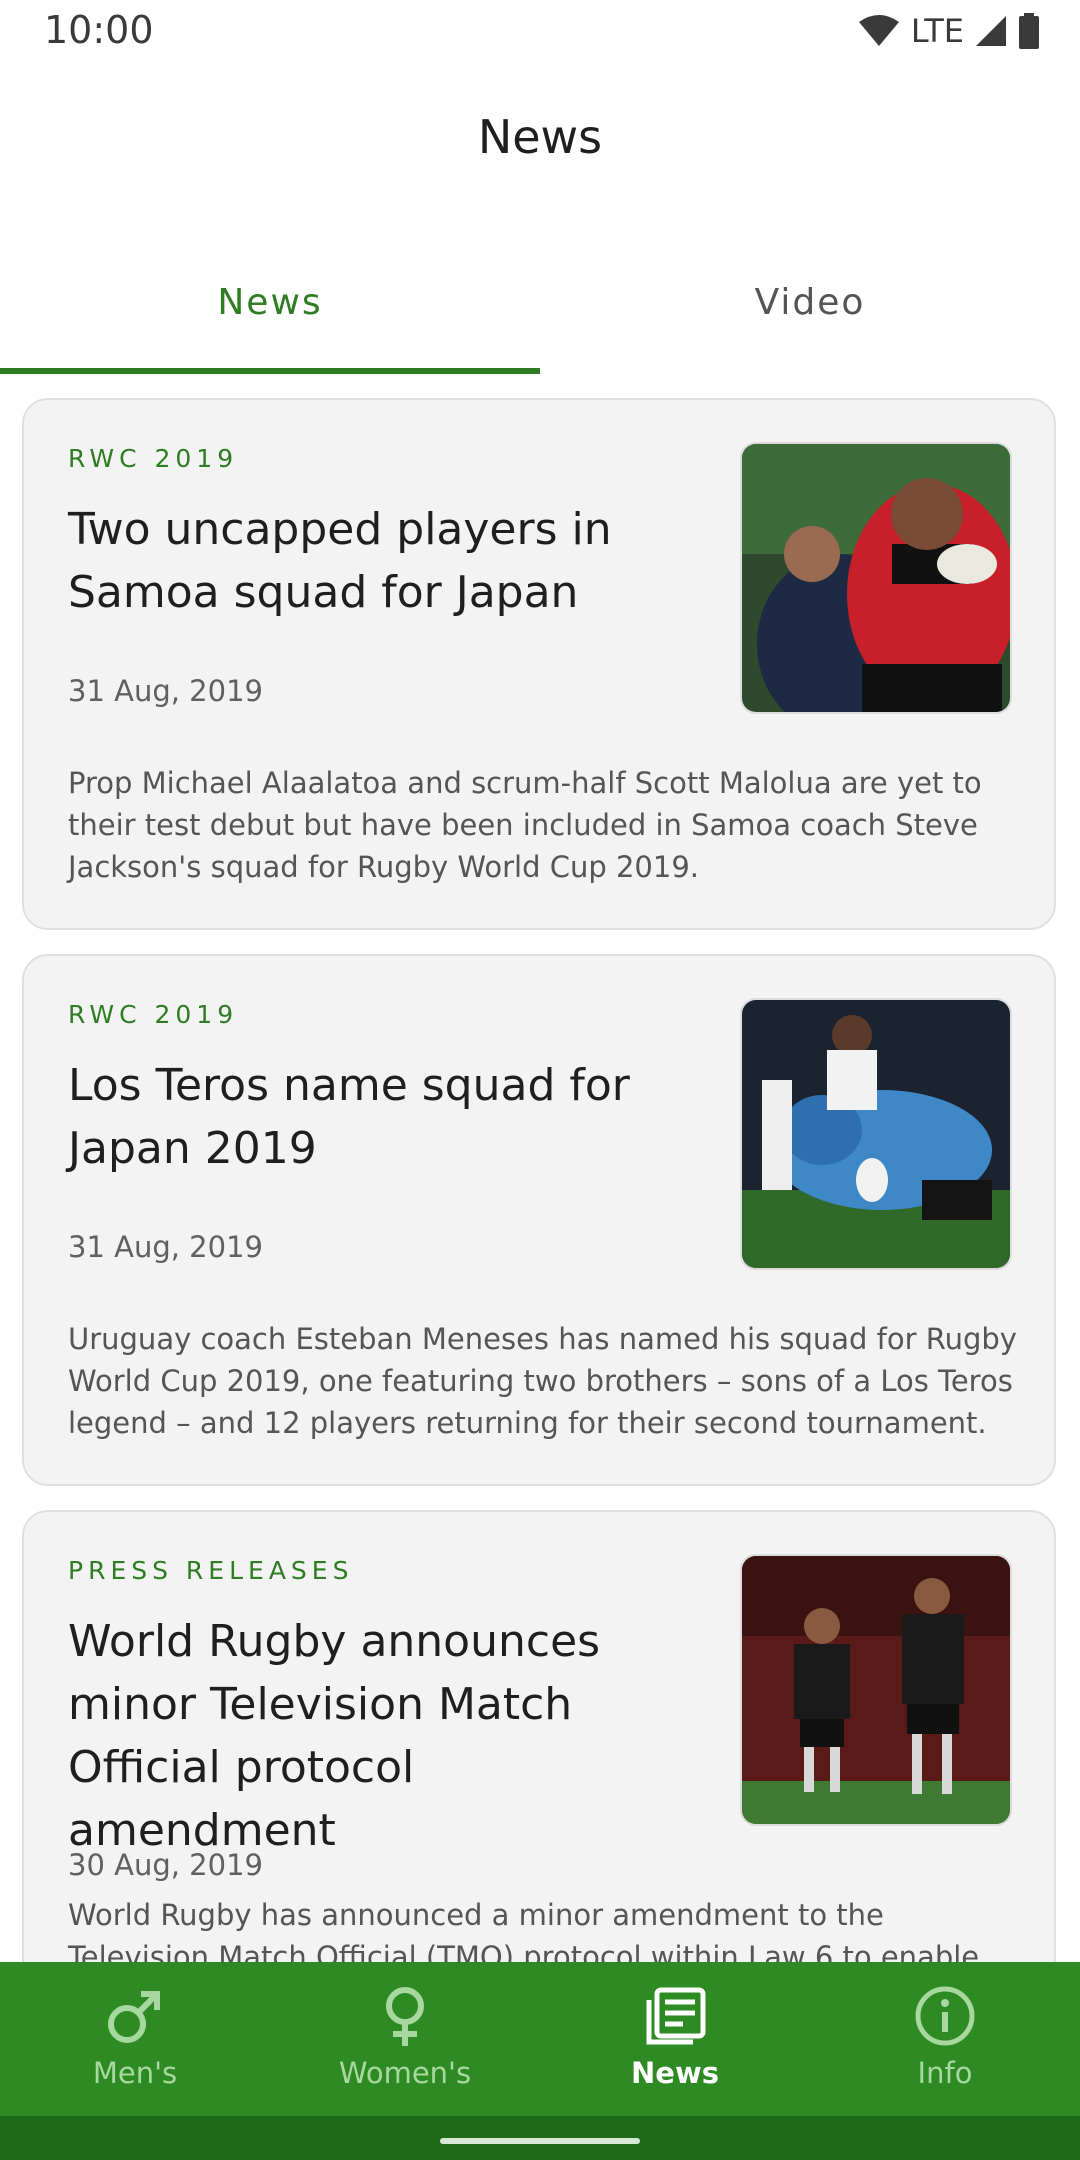  I want to click on nav-label: News, so click(675, 2073).